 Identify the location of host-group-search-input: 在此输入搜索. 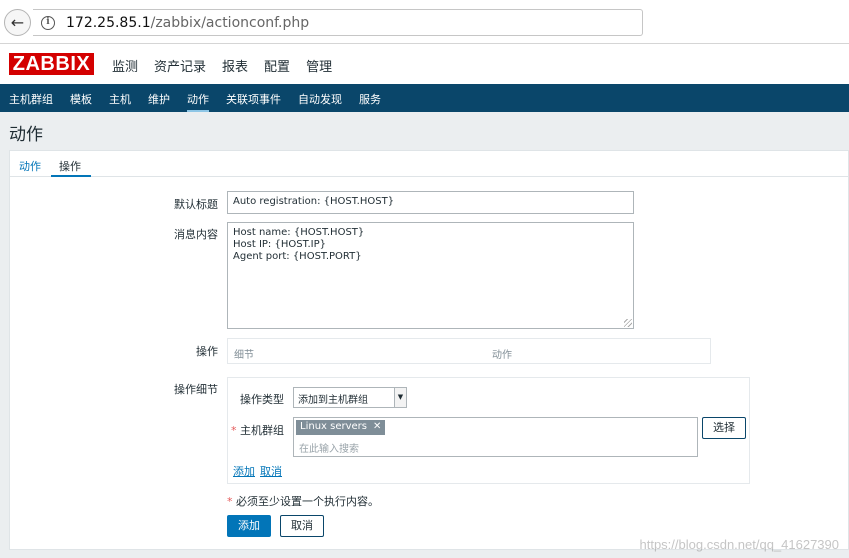
(329, 447).